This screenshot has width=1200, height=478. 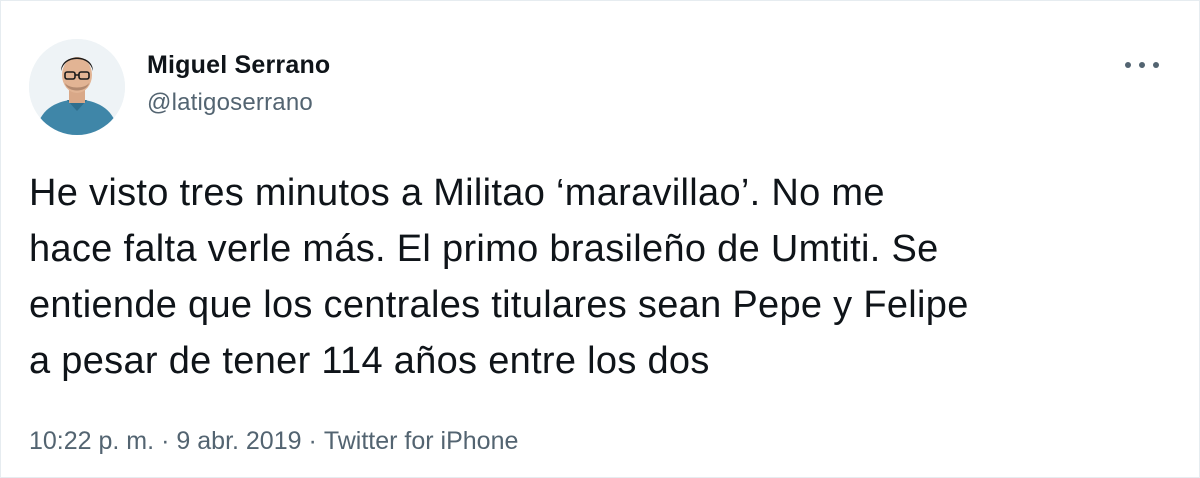 I want to click on tweet-text-line: a pesar de tener 114 años entre los dos, so click(x=369, y=361).